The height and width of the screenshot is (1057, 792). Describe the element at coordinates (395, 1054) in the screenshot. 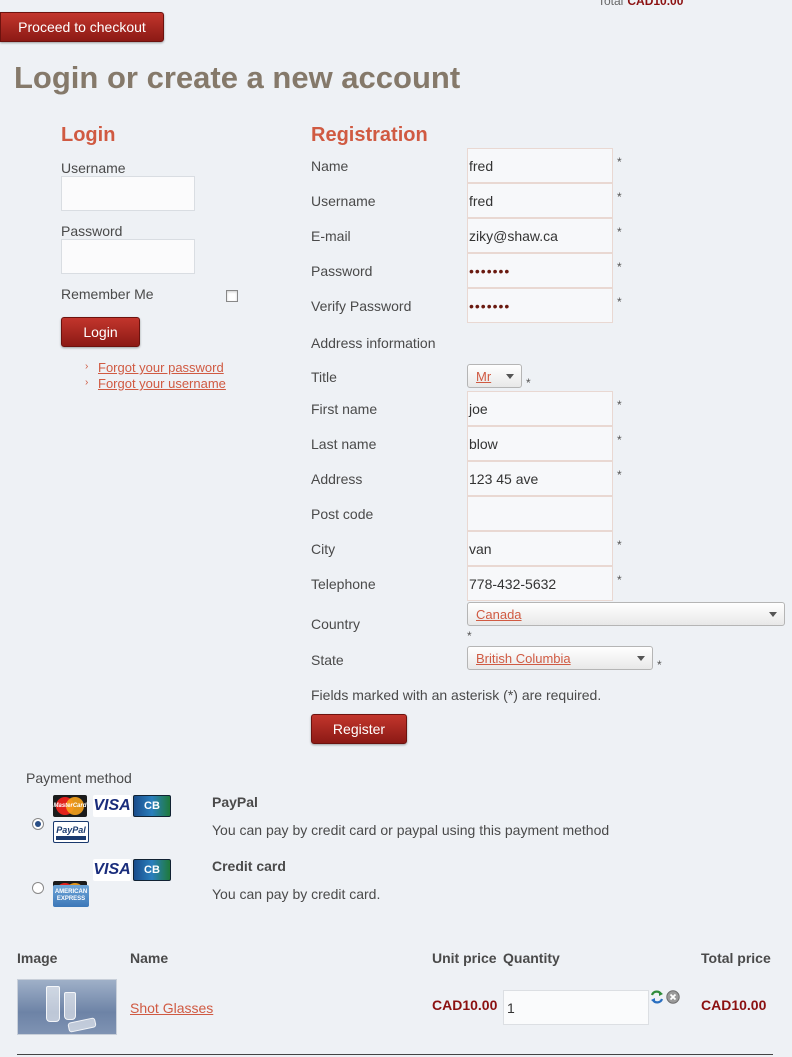

I see `table-divider` at that location.